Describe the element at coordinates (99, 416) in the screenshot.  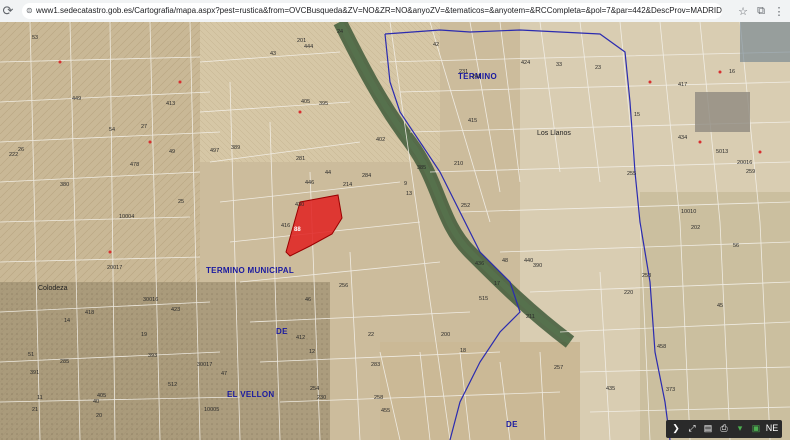
I see `parcel-number: 20` at that location.